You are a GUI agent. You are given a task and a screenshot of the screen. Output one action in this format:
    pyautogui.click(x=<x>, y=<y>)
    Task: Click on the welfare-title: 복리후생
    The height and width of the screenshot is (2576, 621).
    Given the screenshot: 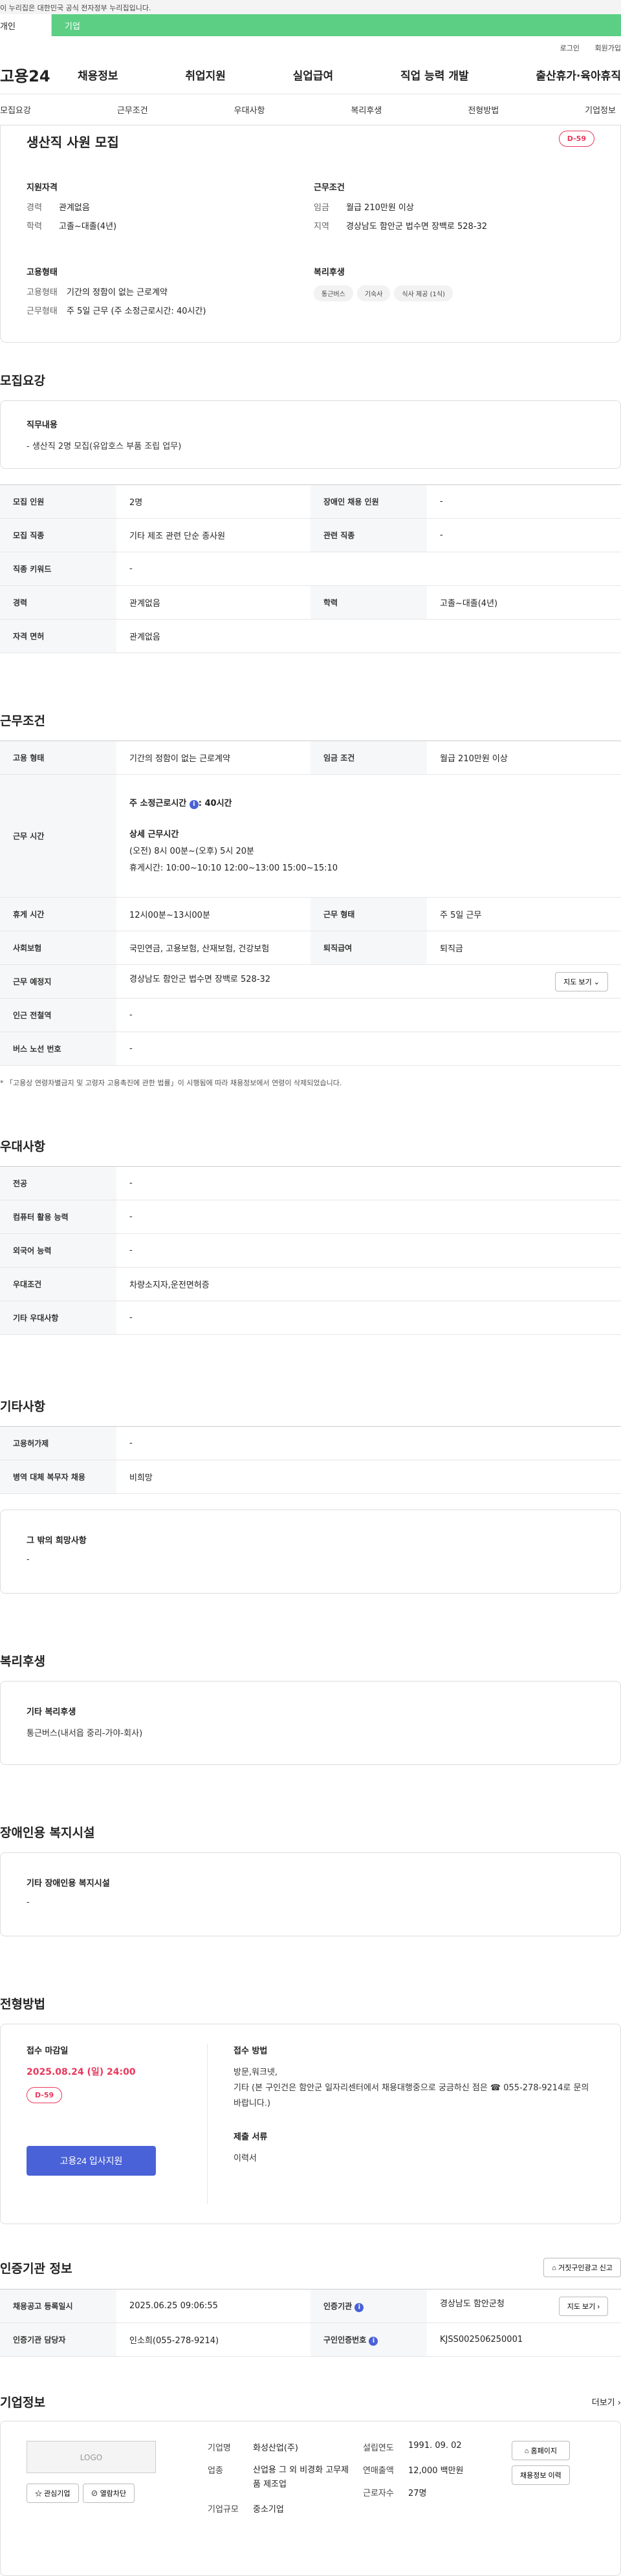 What is the action you would take?
    pyautogui.click(x=22, y=1661)
    